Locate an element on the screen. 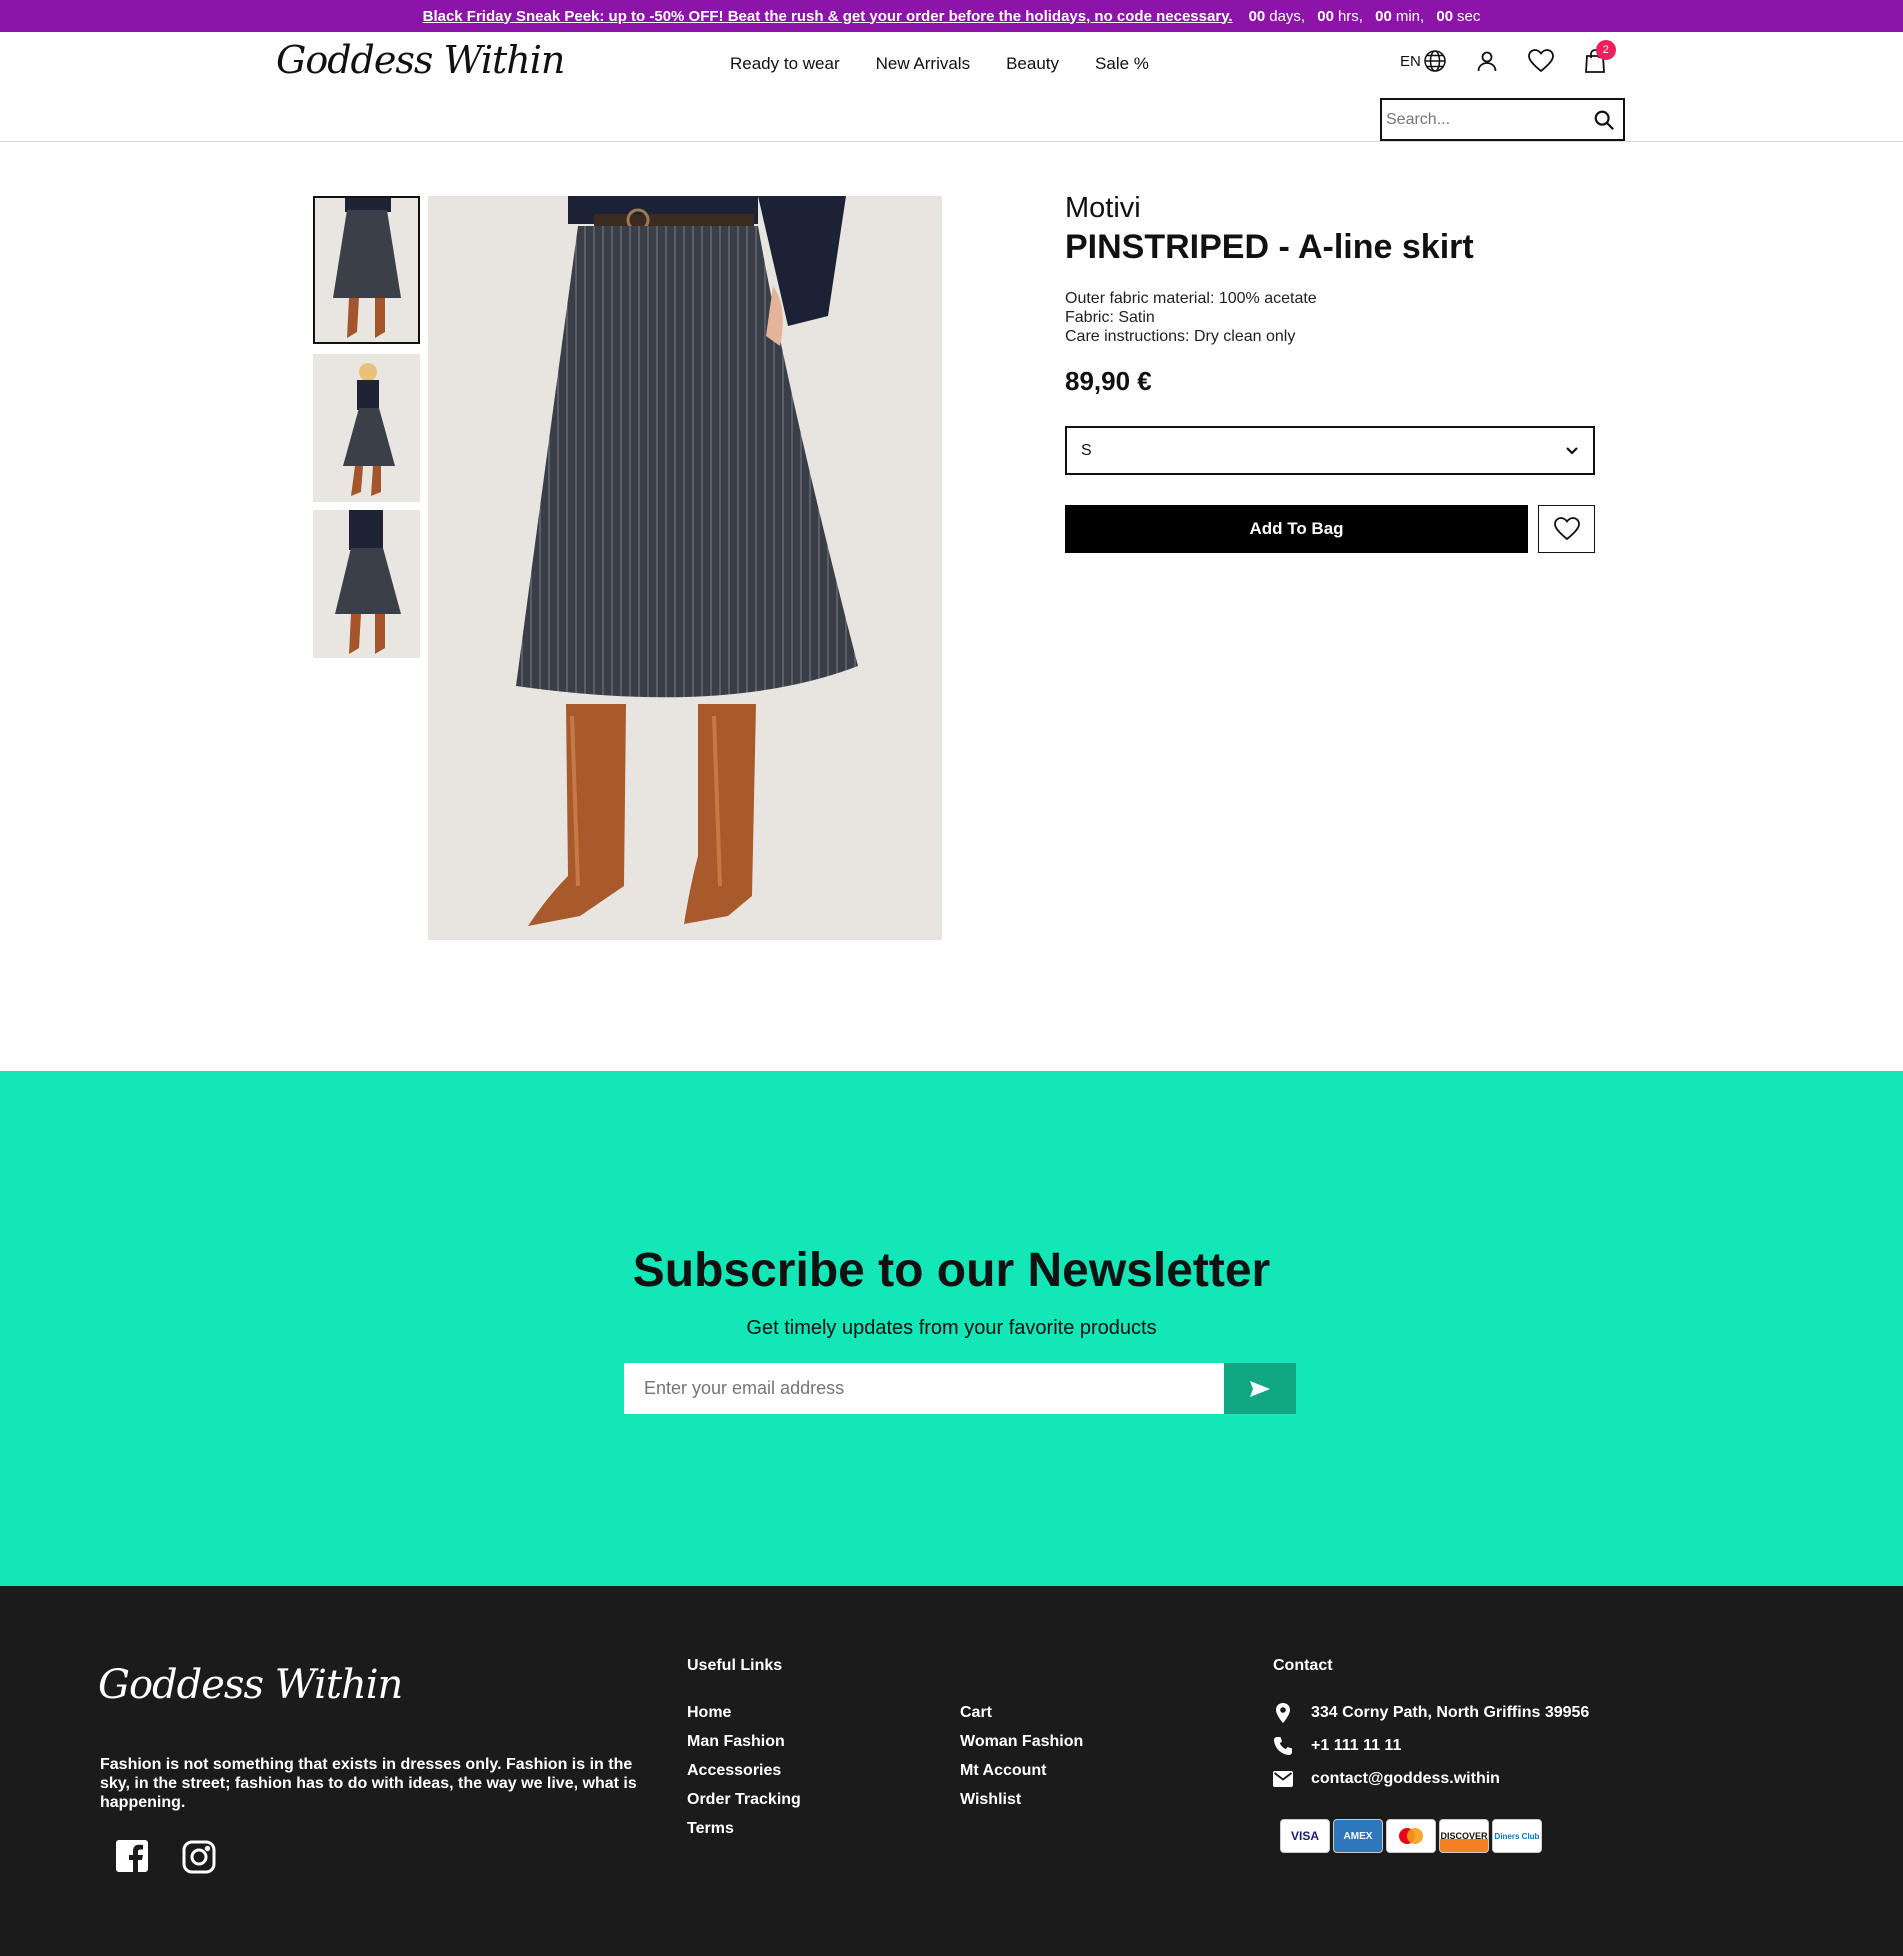  footer-link-my-account: Mt Account is located at coordinates (1021, 1776).